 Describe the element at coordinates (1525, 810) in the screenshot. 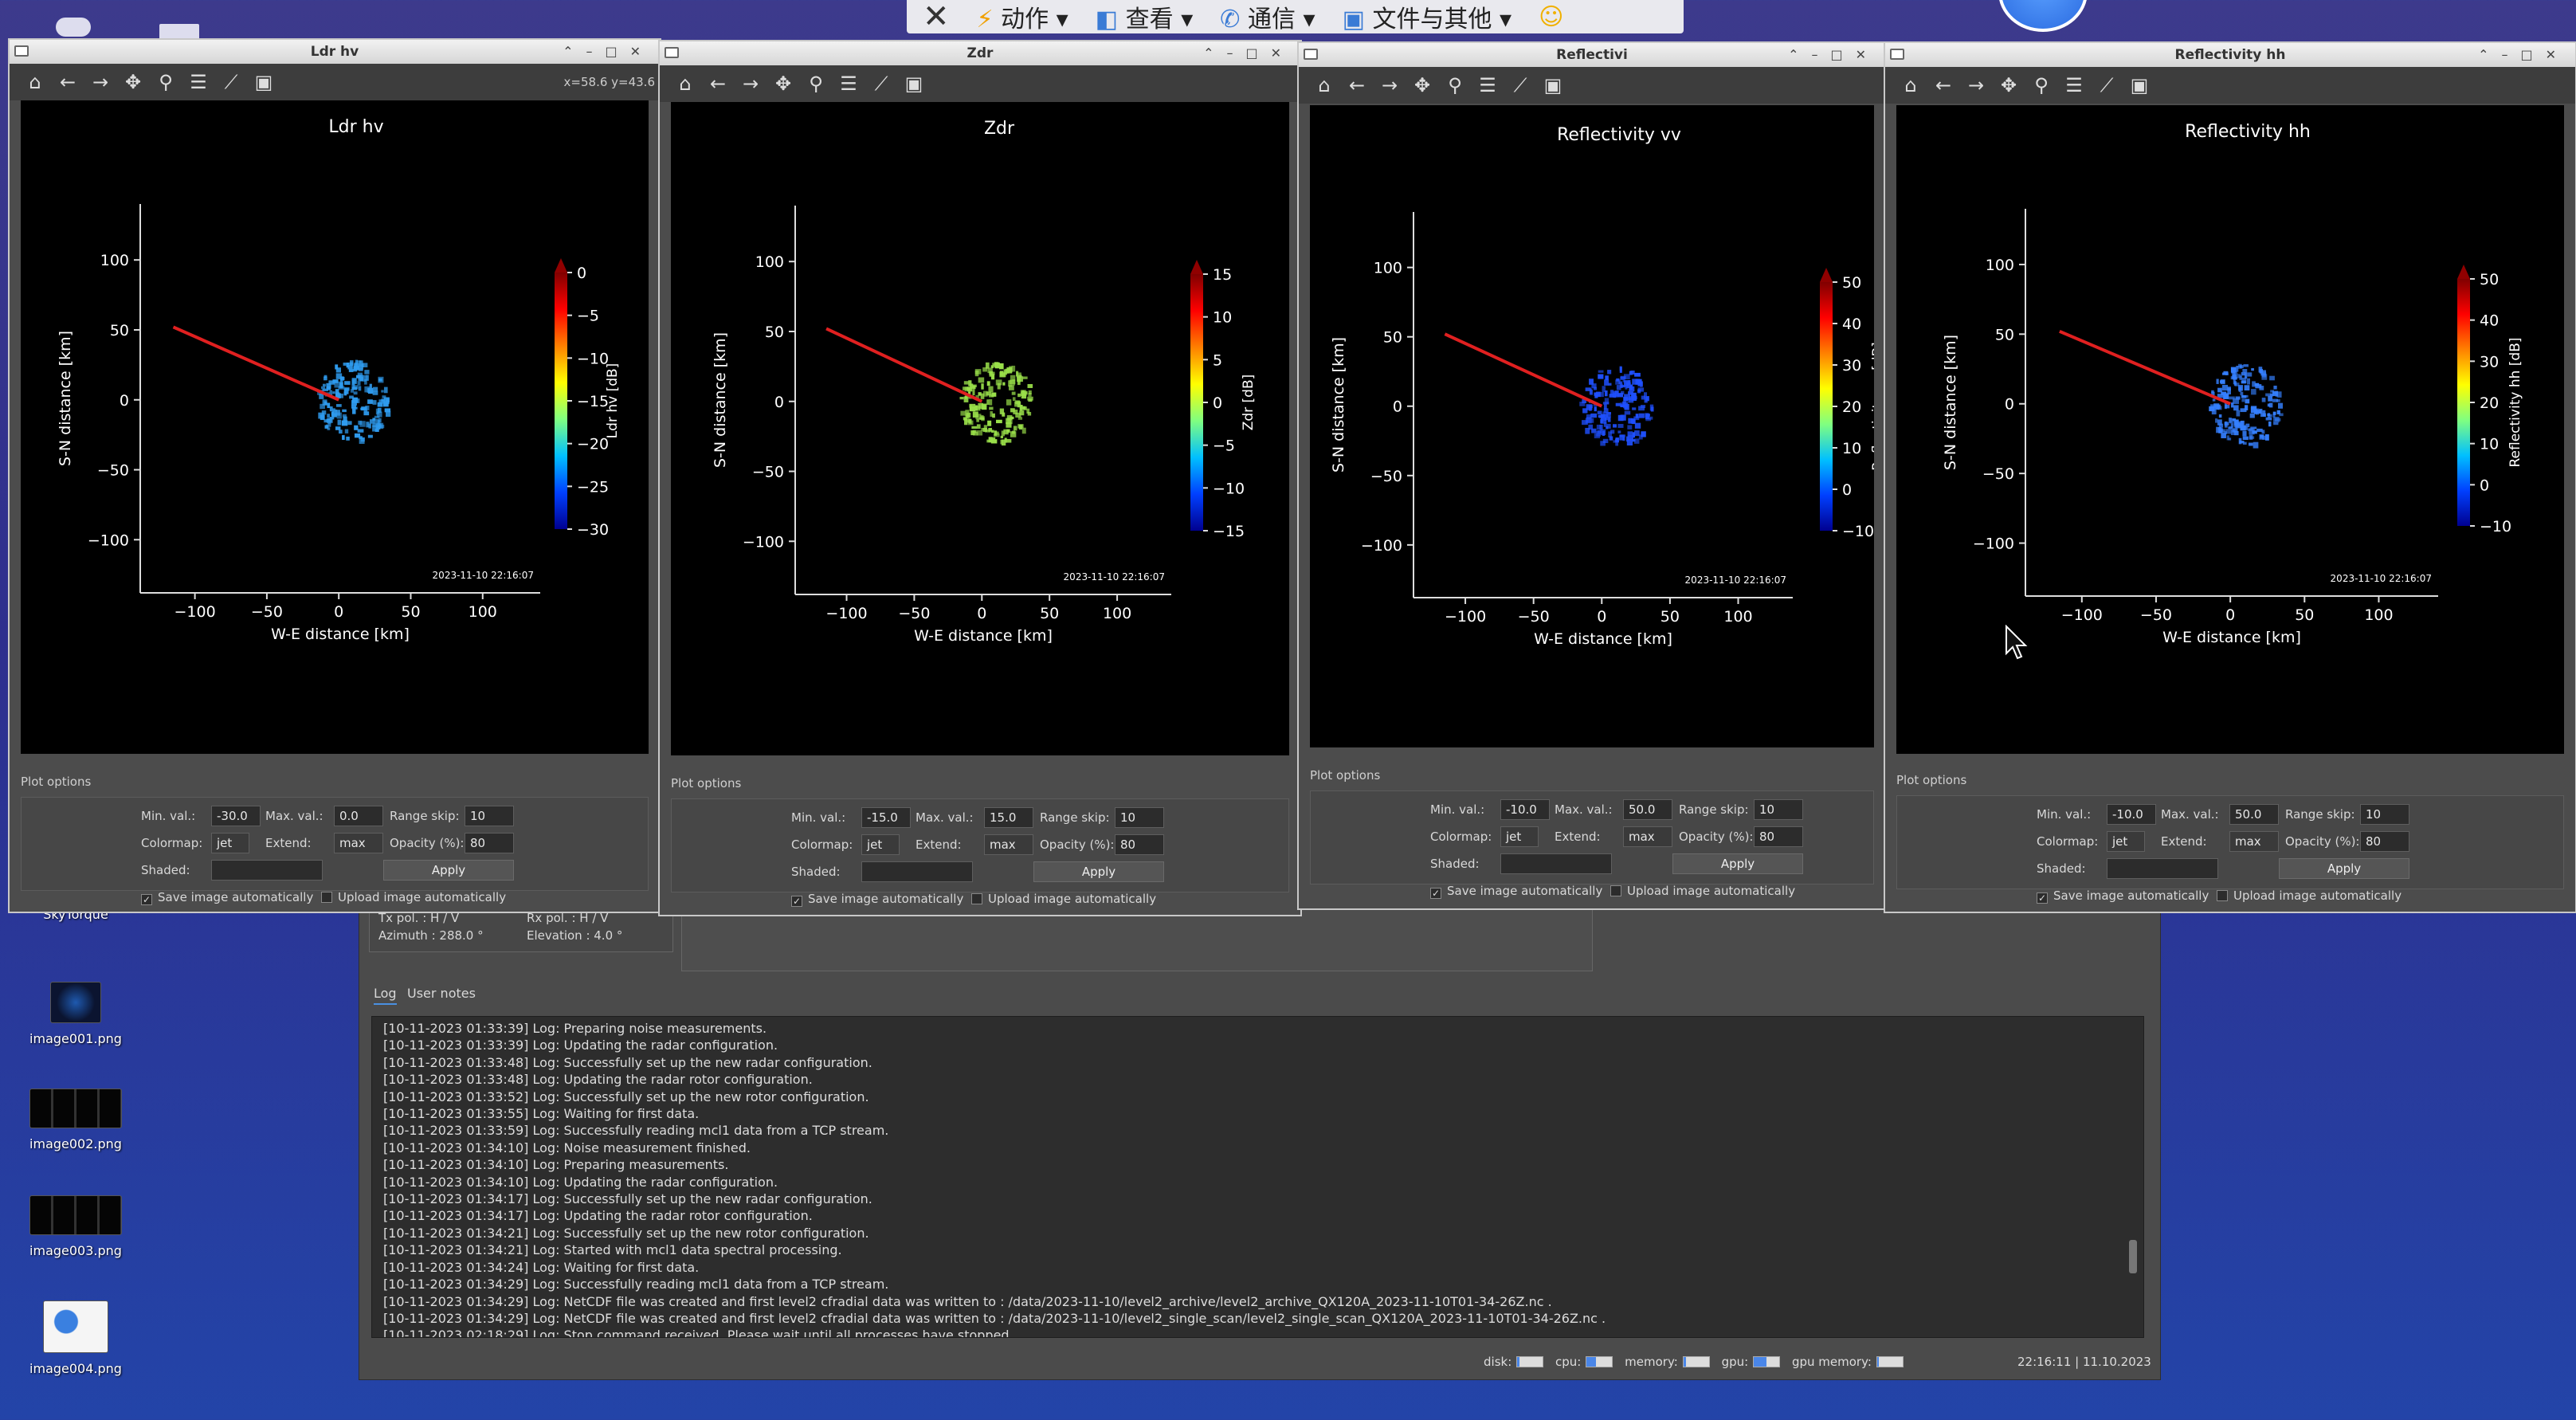

I see `min-val-input: -10.0` at that location.